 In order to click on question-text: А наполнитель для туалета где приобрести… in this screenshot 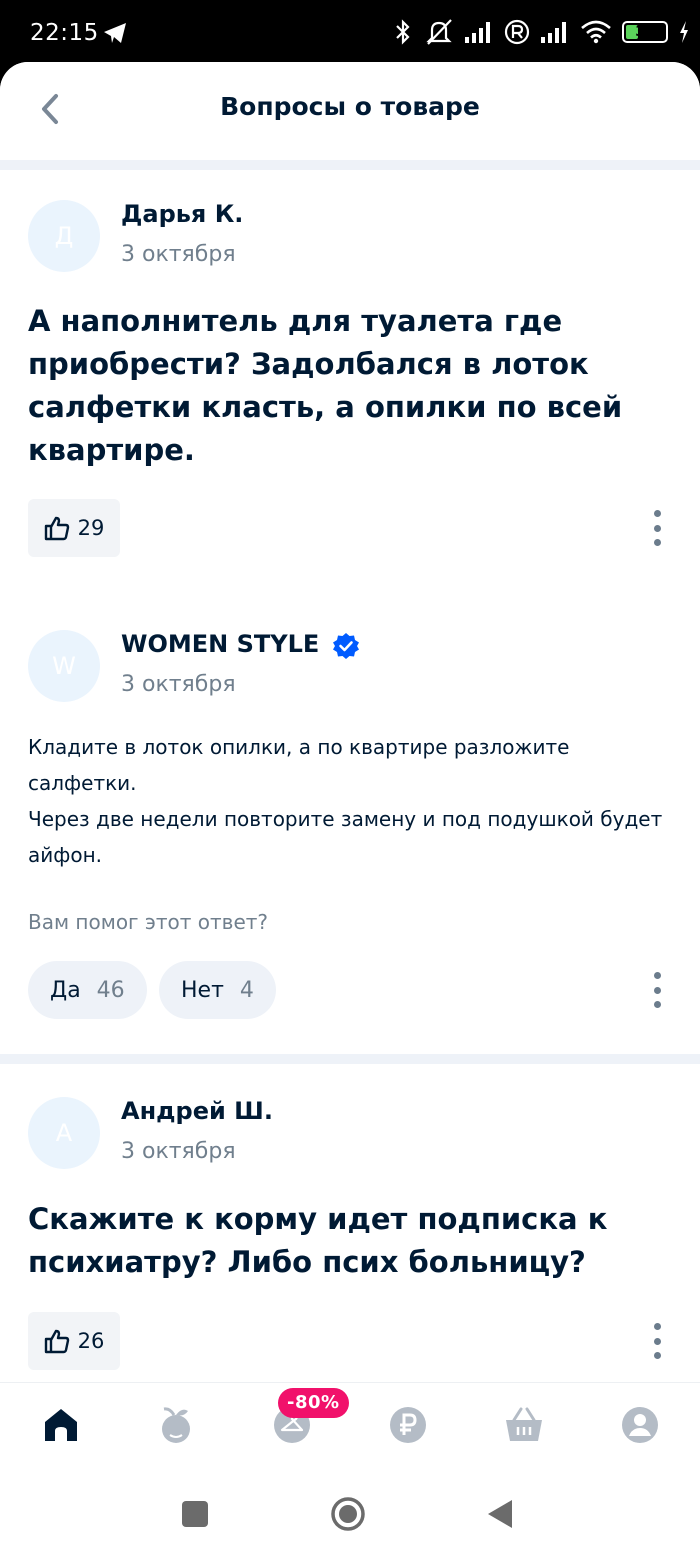, I will do `click(325, 385)`.